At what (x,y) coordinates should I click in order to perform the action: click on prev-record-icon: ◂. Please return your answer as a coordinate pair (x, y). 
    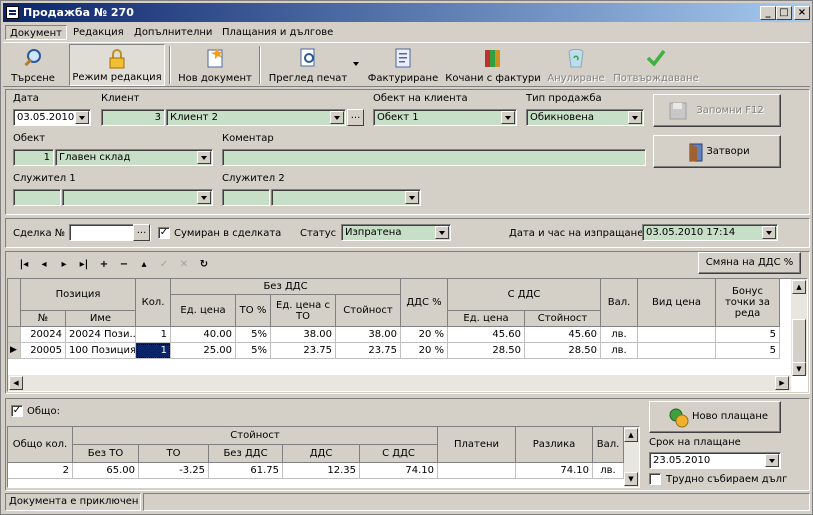
    Looking at the image, I should click on (44, 265).